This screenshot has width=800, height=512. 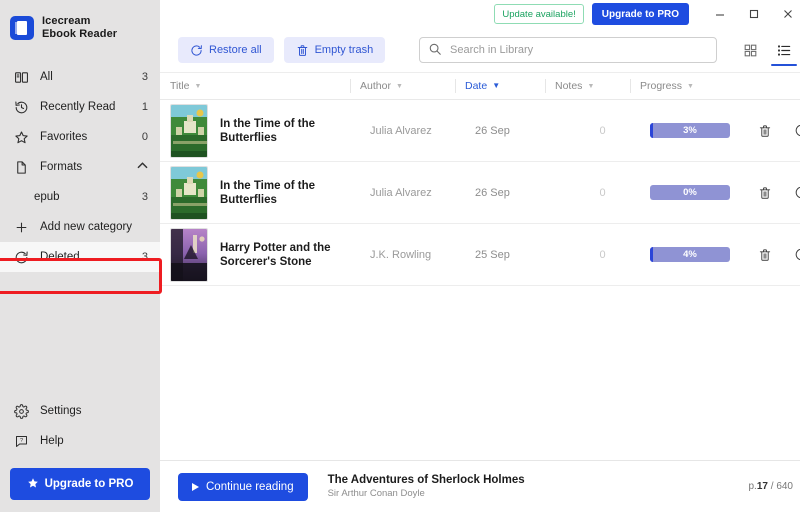 I want to click on now-playing-author: Sir Arthur Conan Doyle, so click(x=376, y=493).